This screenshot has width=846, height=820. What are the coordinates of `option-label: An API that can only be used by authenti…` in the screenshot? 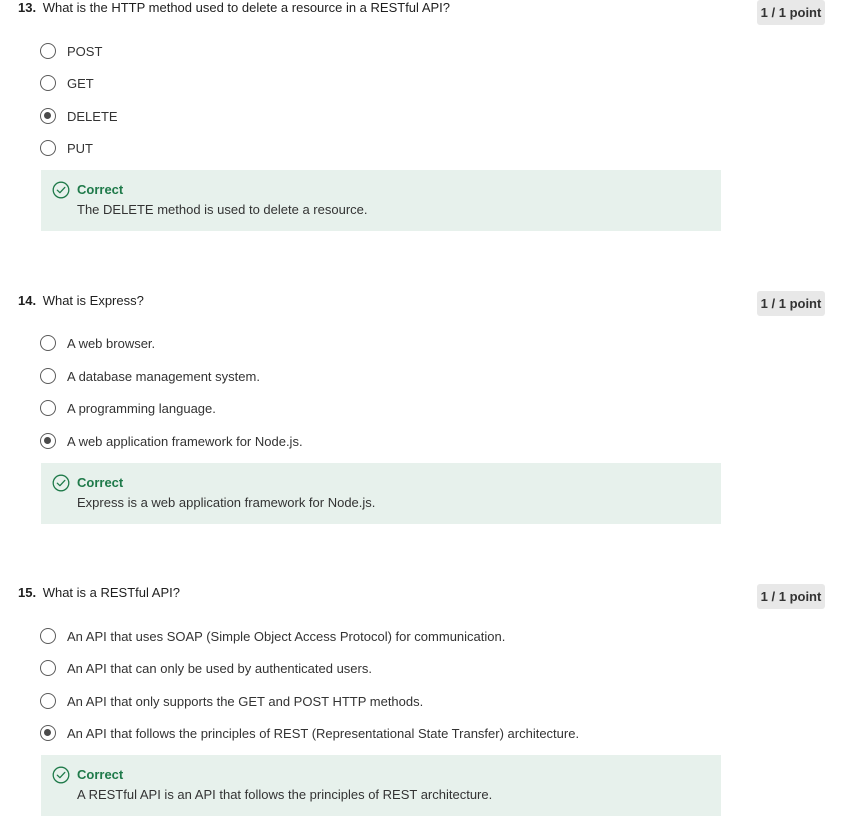 It's located at (219, 668).